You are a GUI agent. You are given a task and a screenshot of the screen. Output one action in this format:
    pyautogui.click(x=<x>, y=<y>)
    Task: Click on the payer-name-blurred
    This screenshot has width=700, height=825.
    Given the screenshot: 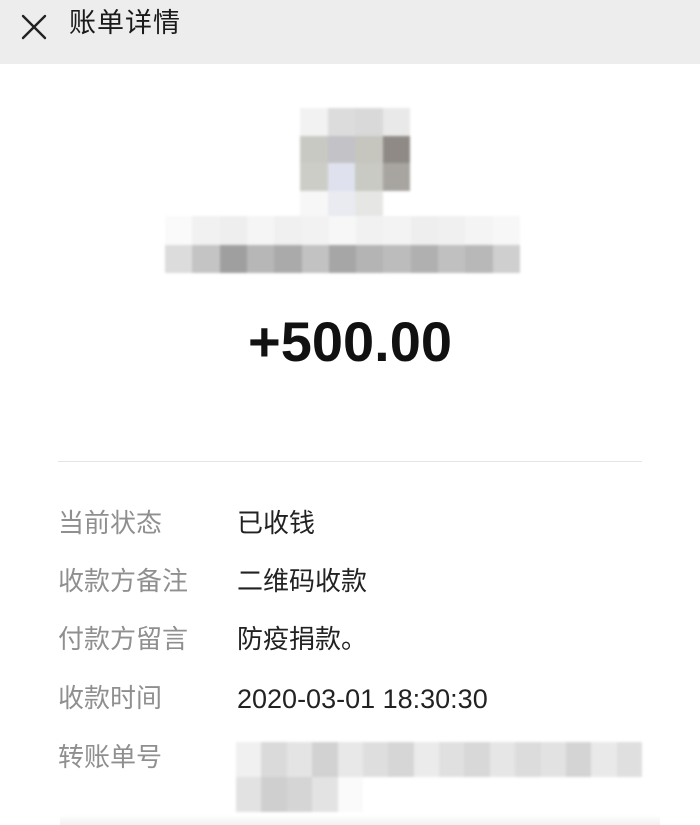 What is the action you would take?
    pyautogui.click(x=342, y=244)
    